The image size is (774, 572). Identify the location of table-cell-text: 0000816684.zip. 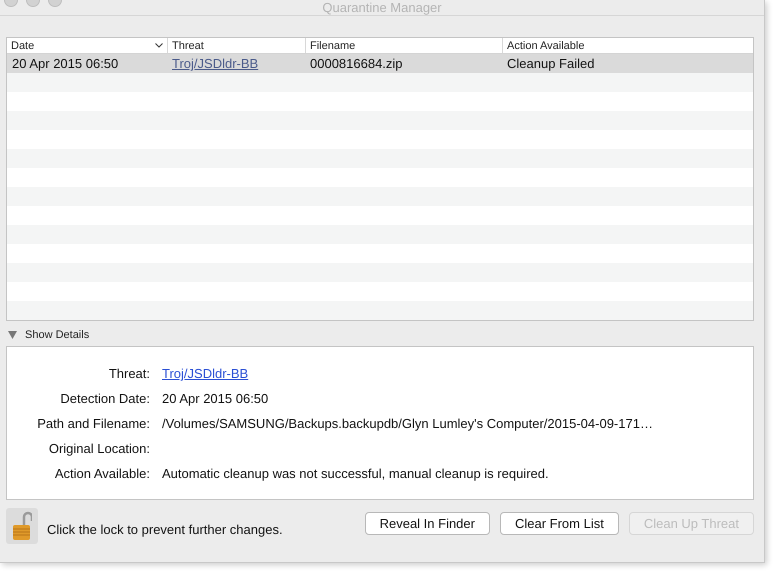
(356, 64).